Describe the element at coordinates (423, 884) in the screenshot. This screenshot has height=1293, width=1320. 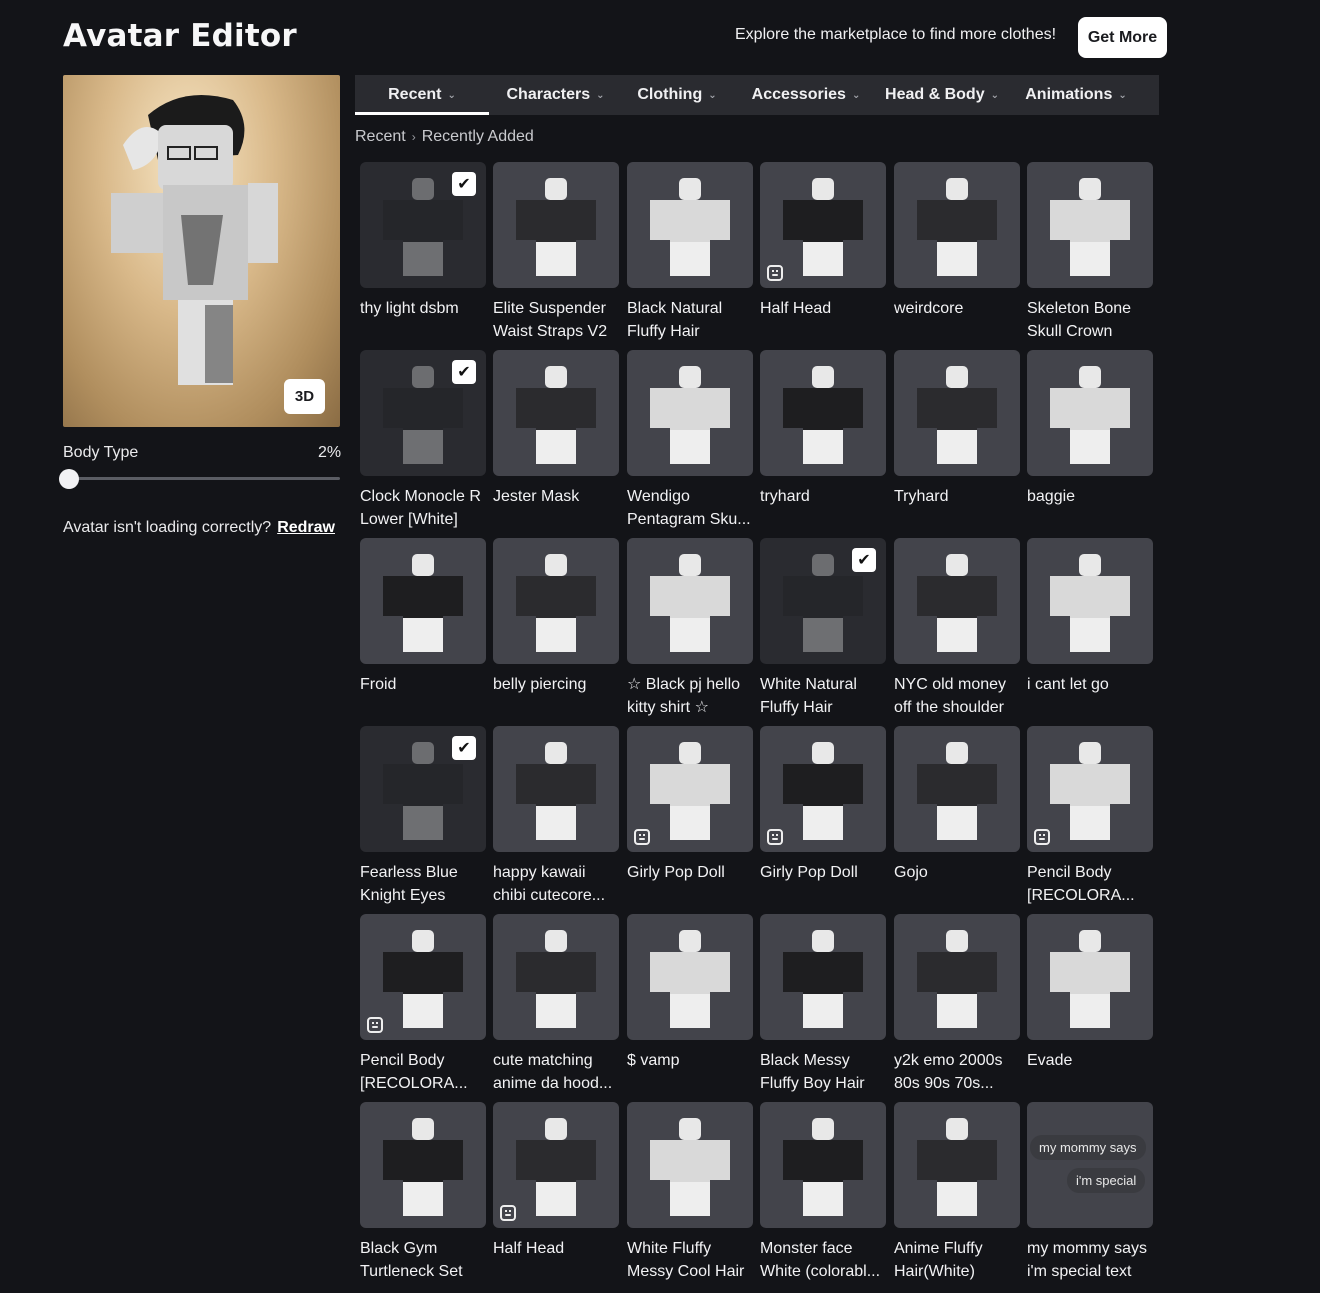
I see `item-name: Fearless Blue Knight Eyes` at that location.